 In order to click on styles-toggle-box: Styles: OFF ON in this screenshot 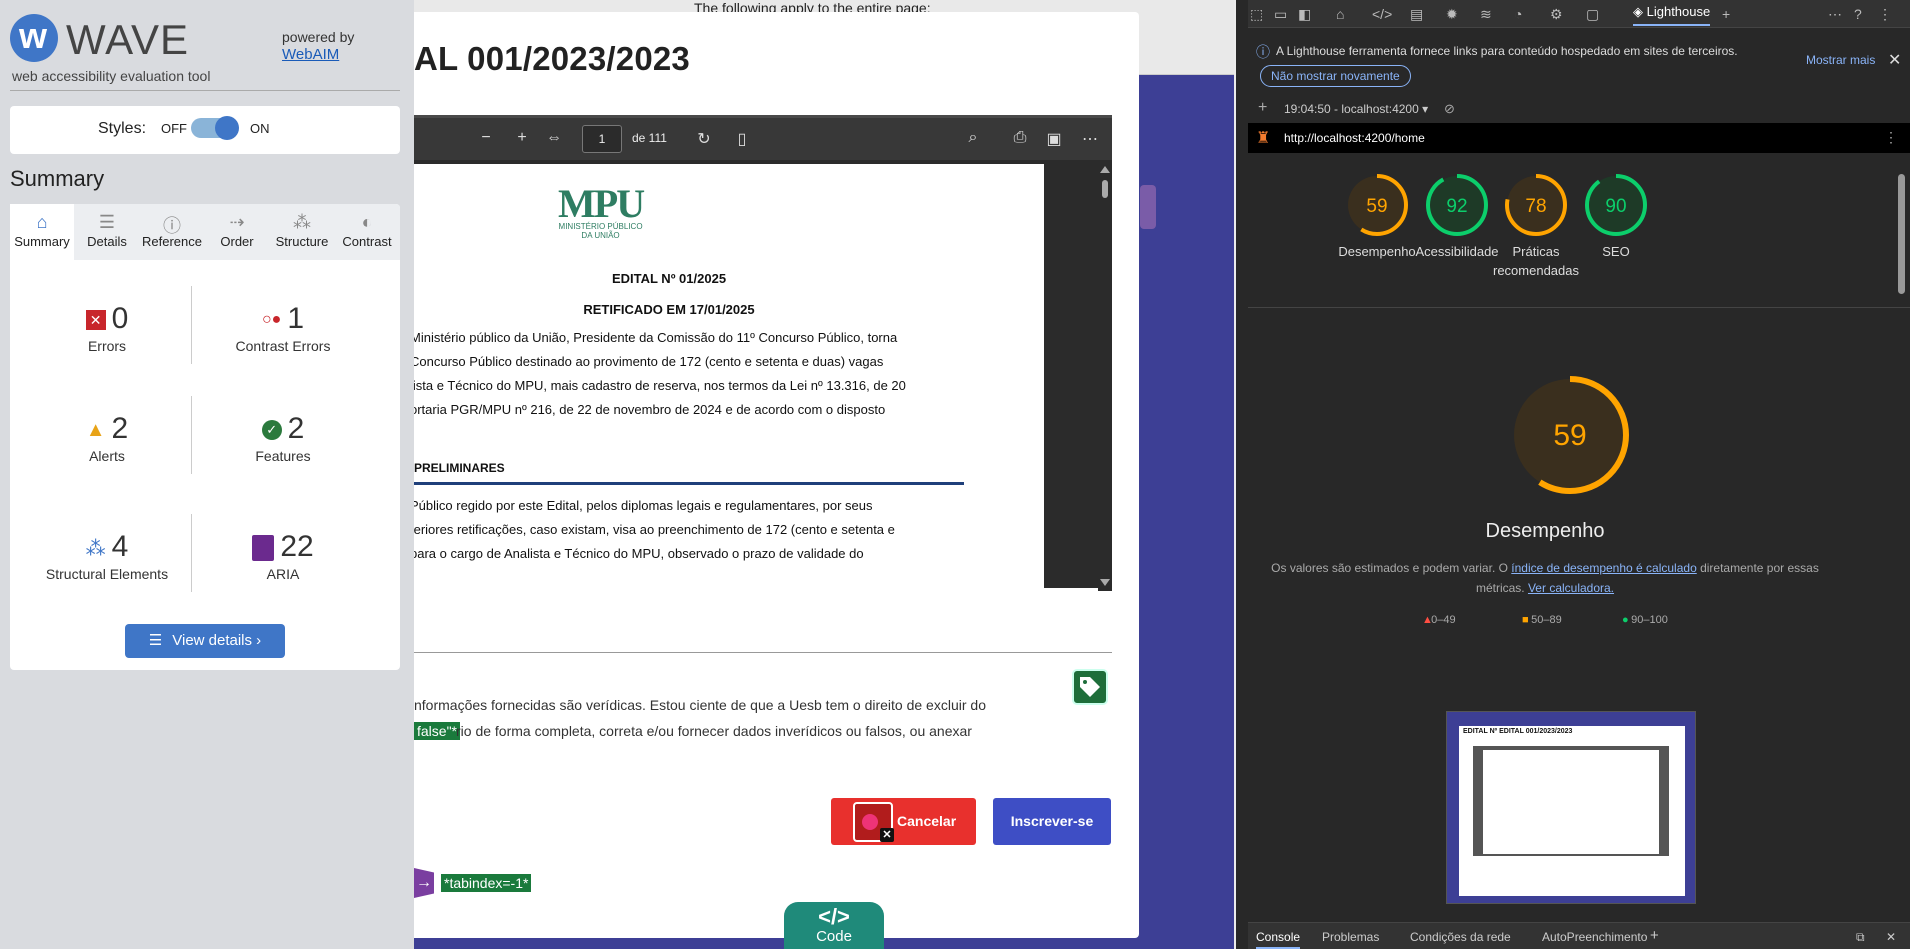, I will do `click(205, 130)`.